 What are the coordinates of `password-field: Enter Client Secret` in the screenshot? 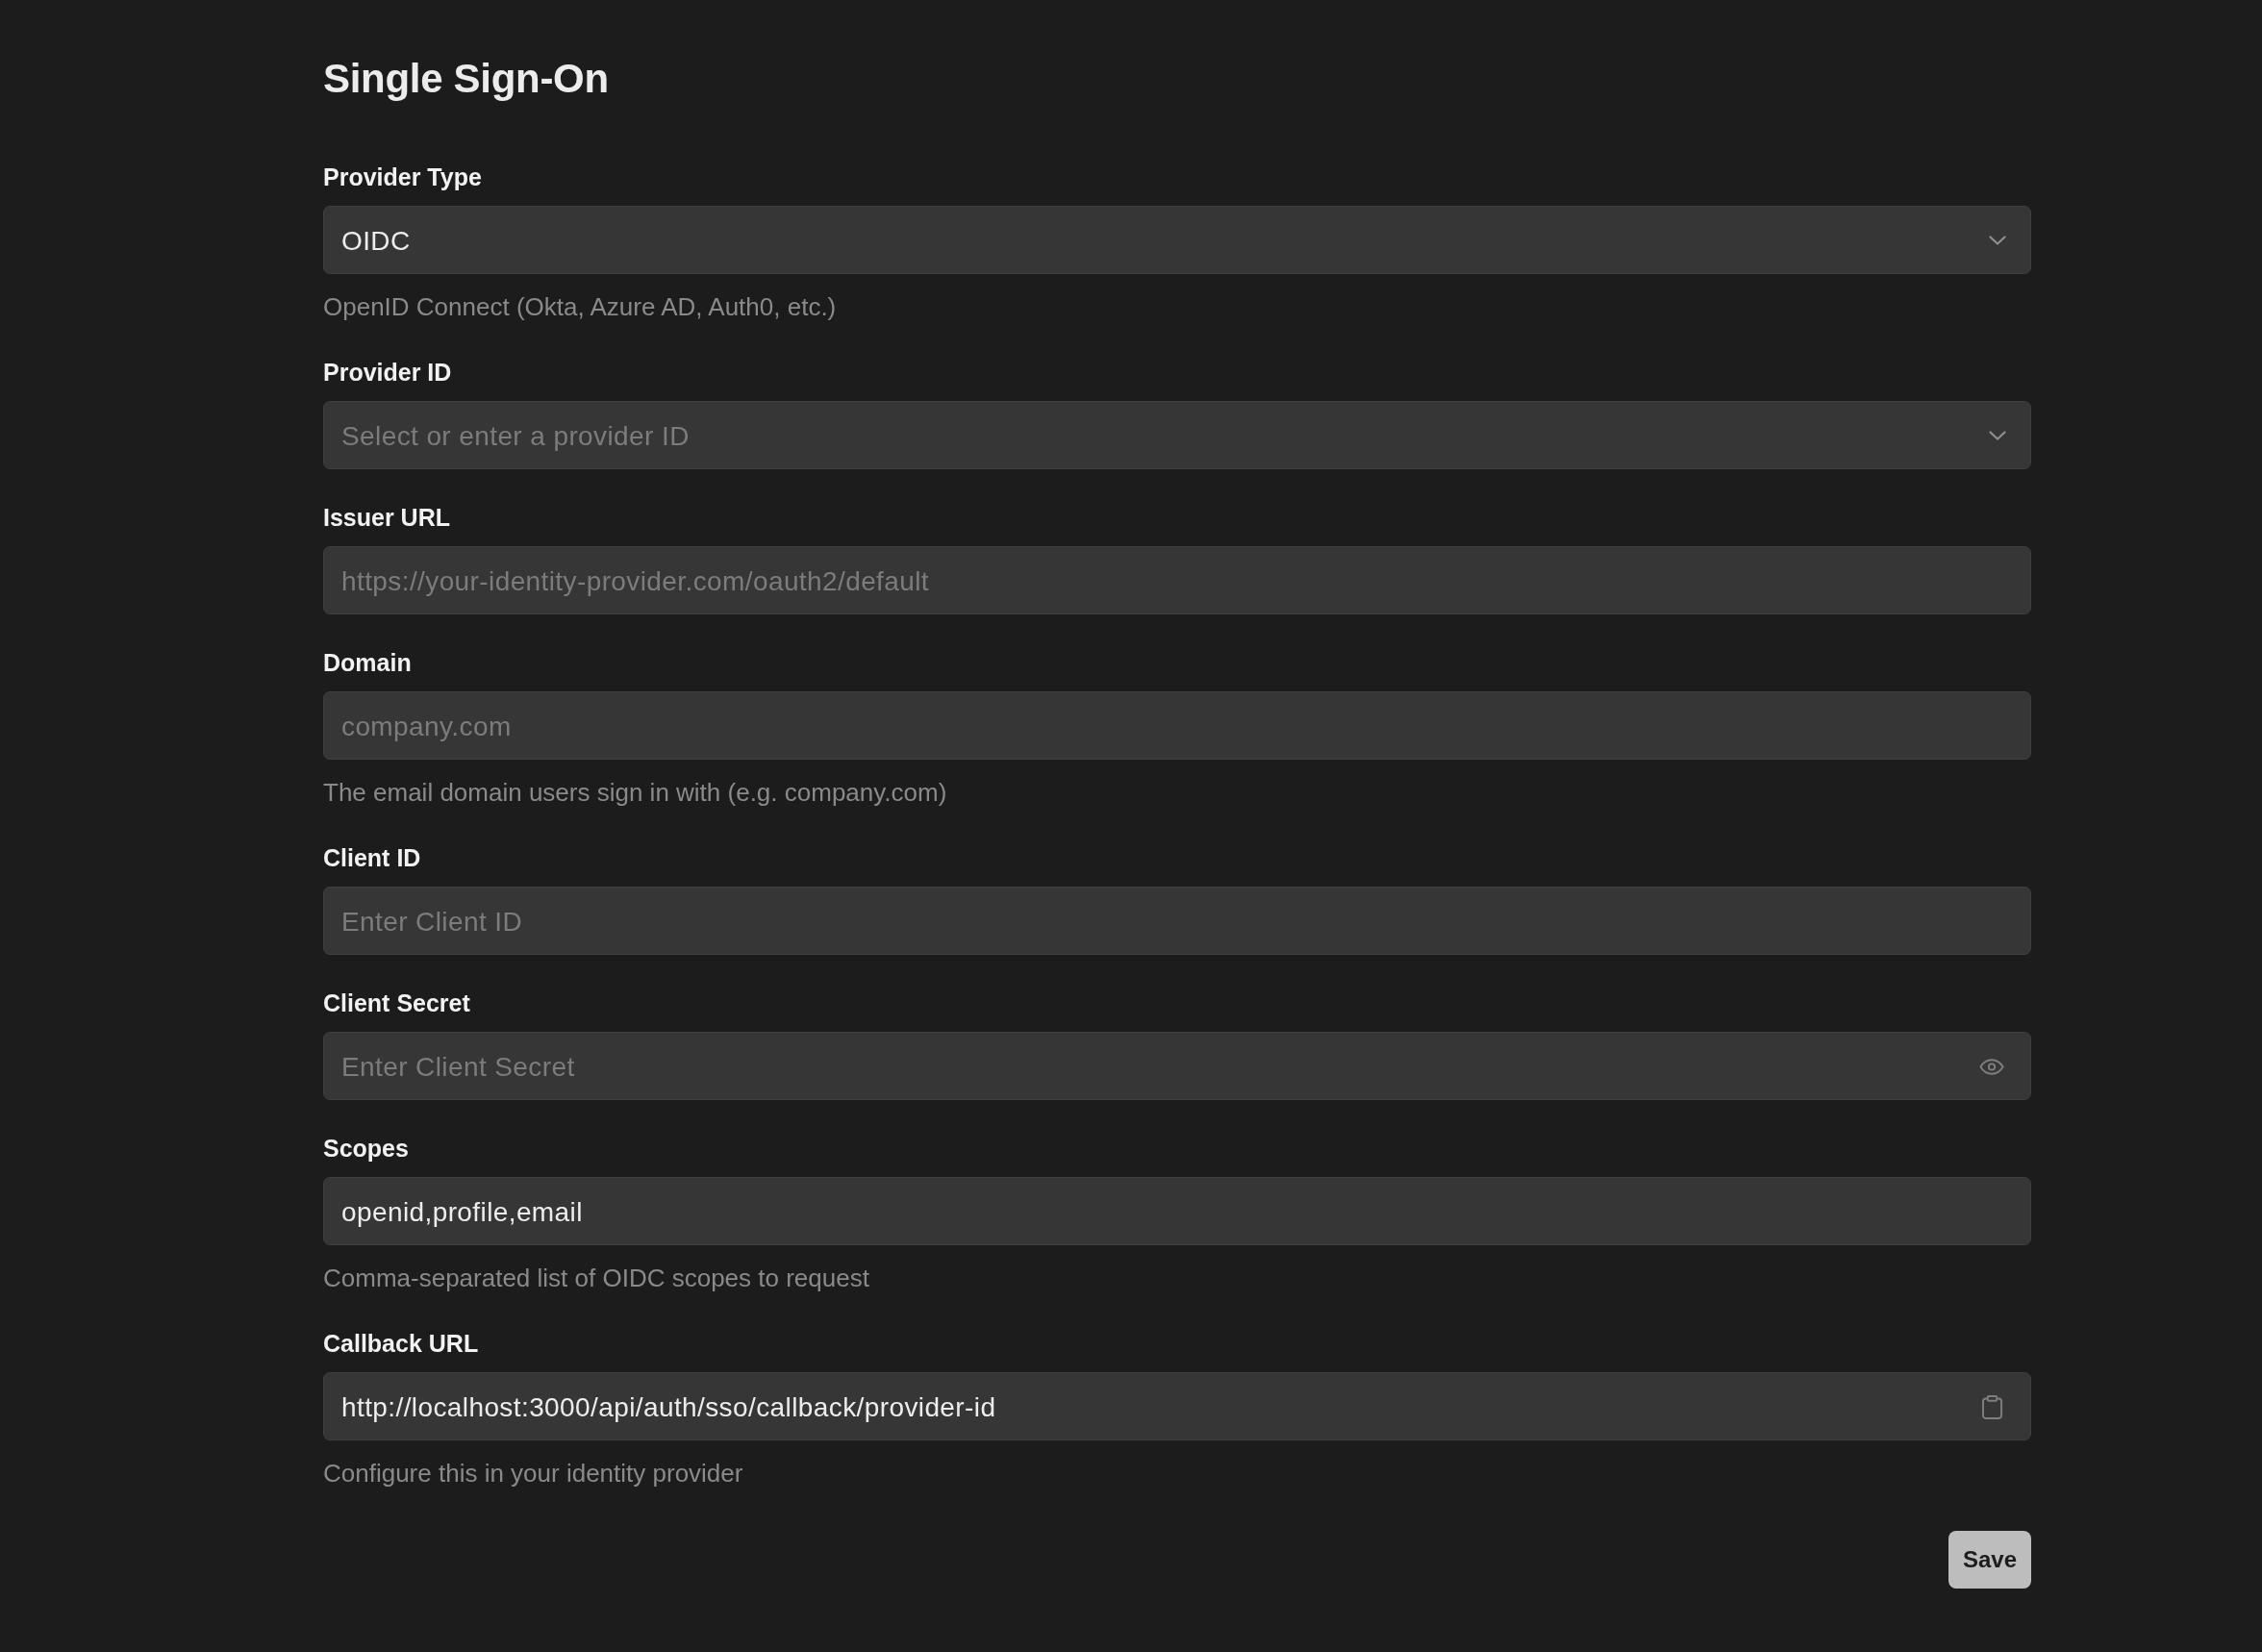 It's located at (1177, 1066).